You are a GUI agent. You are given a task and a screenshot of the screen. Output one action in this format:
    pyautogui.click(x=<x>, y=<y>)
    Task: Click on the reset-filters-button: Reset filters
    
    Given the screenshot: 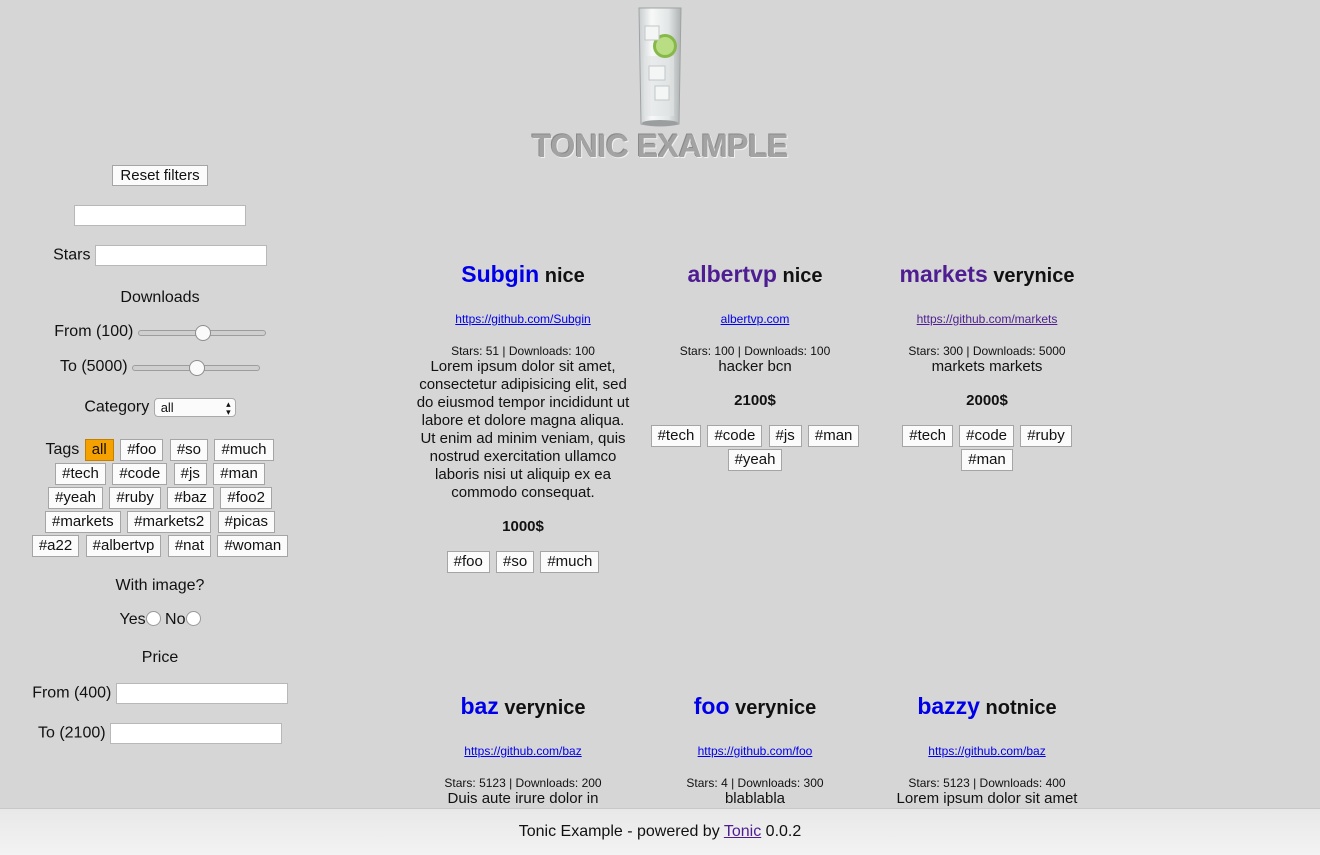 What is the action you would take?
    pyautogui.click(x=160, y=175)
    